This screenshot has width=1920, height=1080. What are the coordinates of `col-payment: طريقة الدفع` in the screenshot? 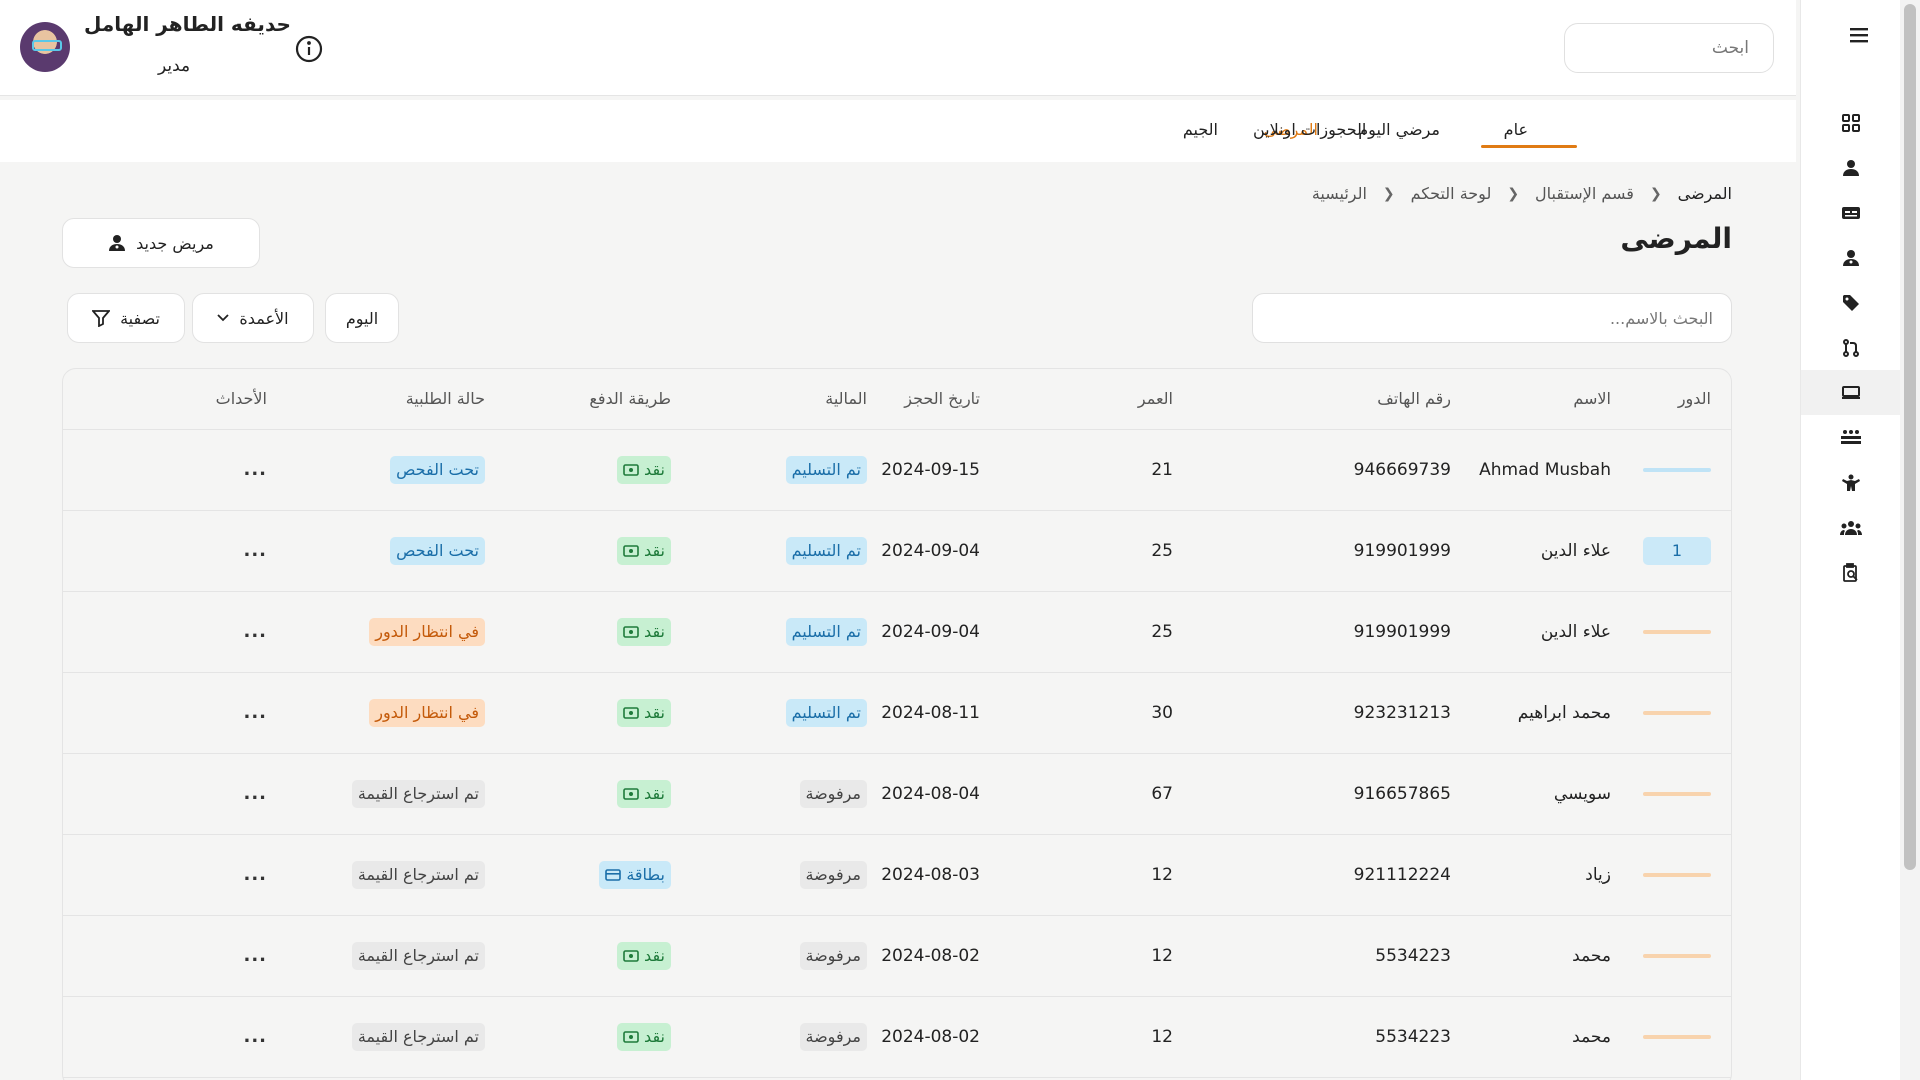 It's located at (578, 399).